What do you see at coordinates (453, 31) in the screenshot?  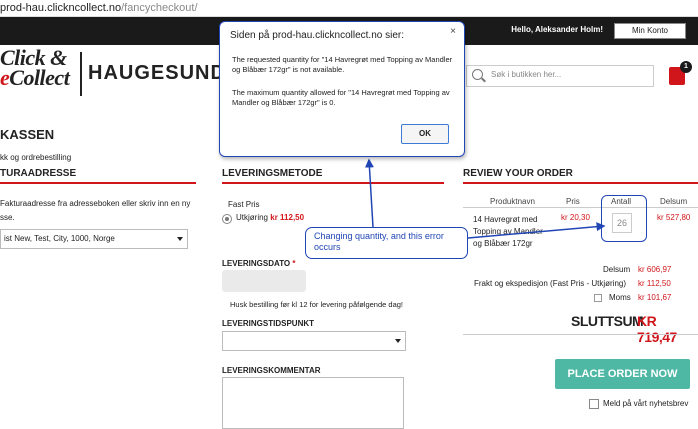 I see `close-icon: ×` at bounding box center [453, 31].